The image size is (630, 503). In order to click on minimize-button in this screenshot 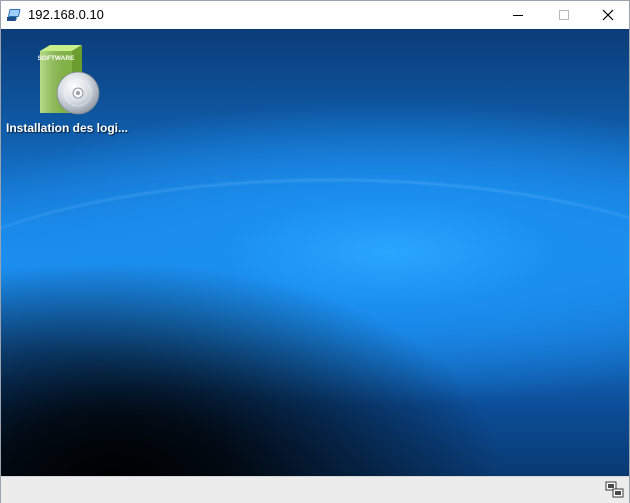, I will do `click(518, 15)`.